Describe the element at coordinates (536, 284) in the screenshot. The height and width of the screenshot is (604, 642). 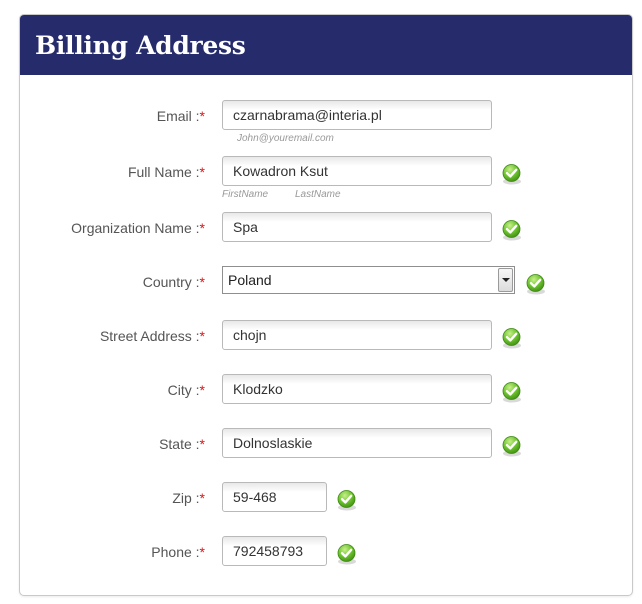
I see `country-valid-checkmark-icon` at that location.